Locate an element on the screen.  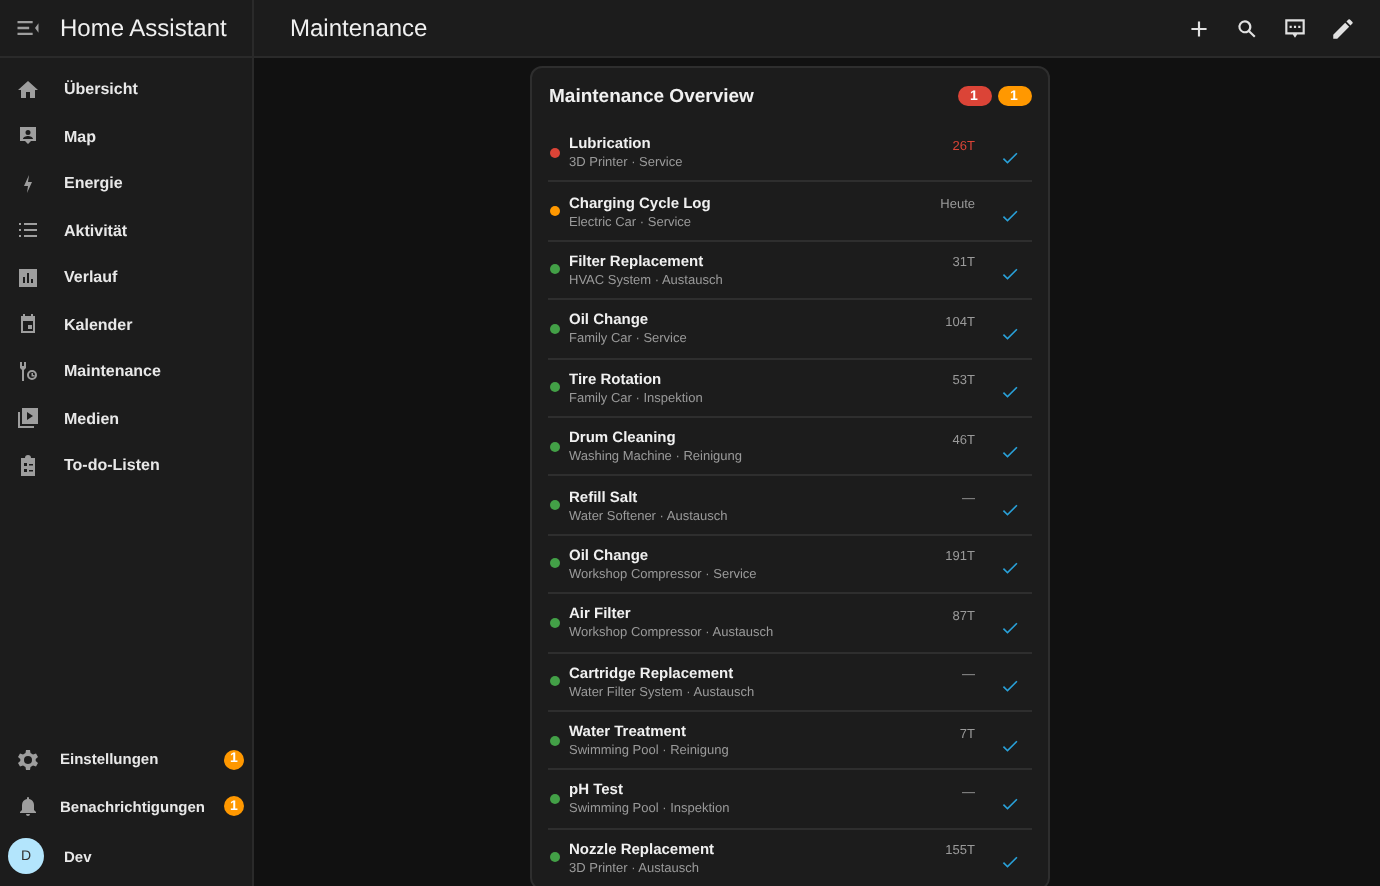
sidebar-item: Medien is located at coordinates (126, 418).